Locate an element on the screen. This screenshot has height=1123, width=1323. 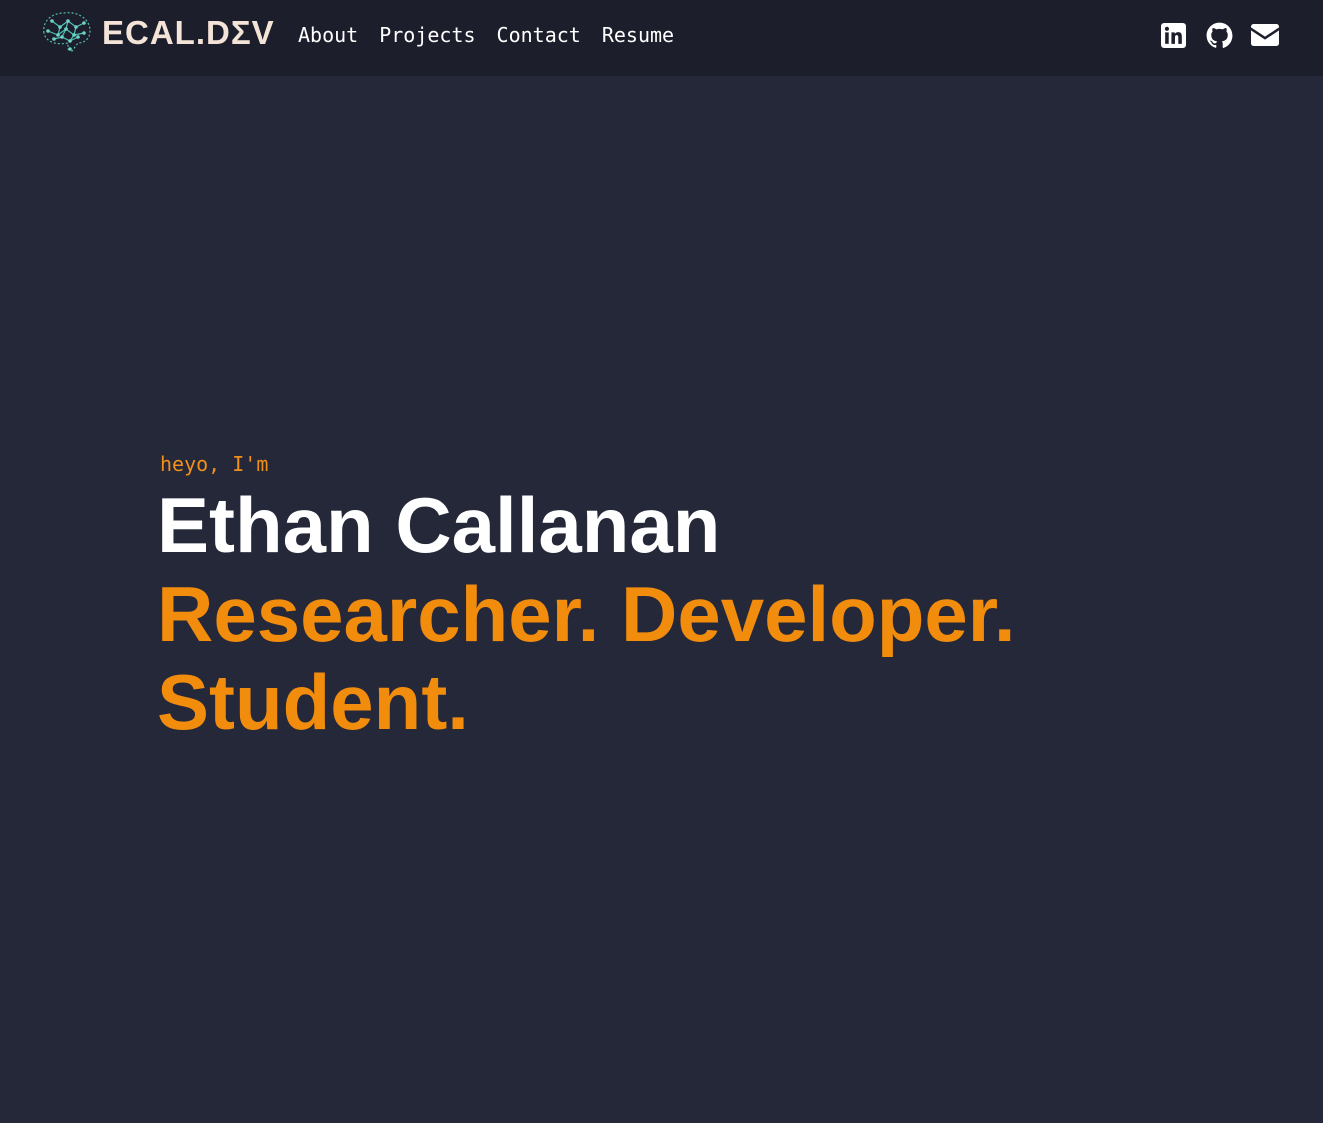
nav-link-about: About is located at coordinates (328, 35).